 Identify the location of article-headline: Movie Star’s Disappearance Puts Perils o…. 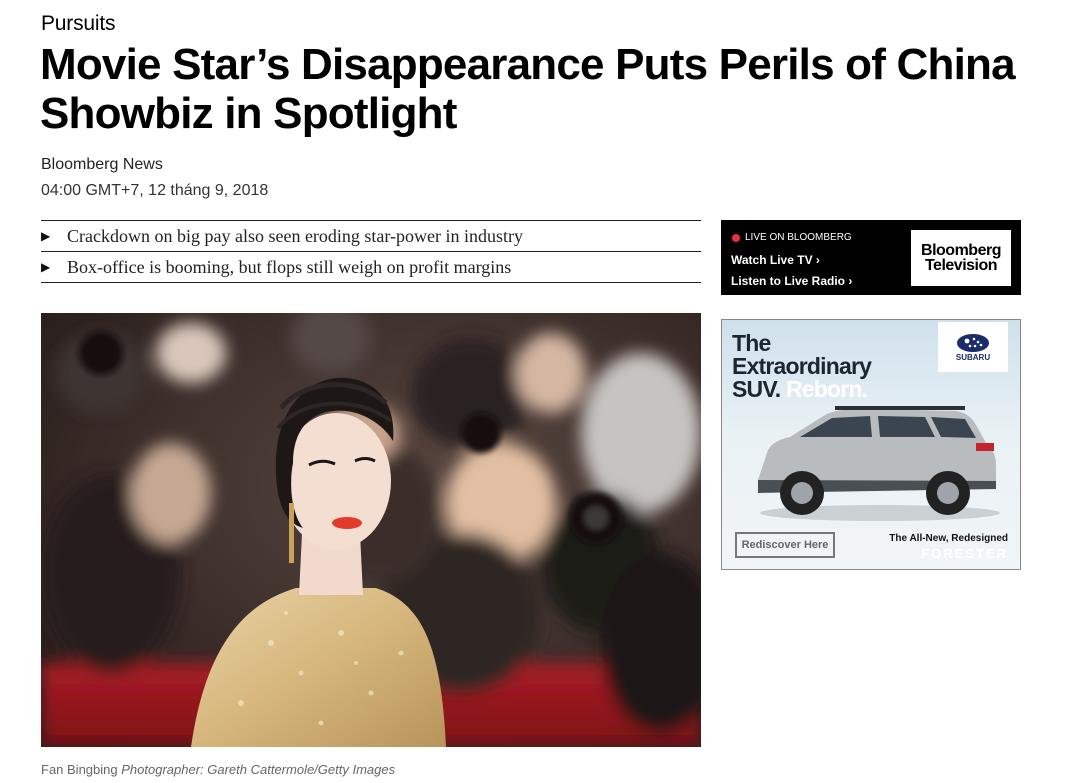
(528, 89).